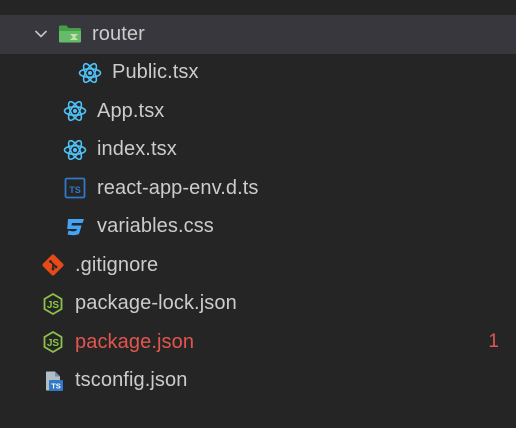 The image size is (516, 428). Describe the element at coordinates (131, 380) in the screenshot. I see `file-label: tsconfig.json` at that location.